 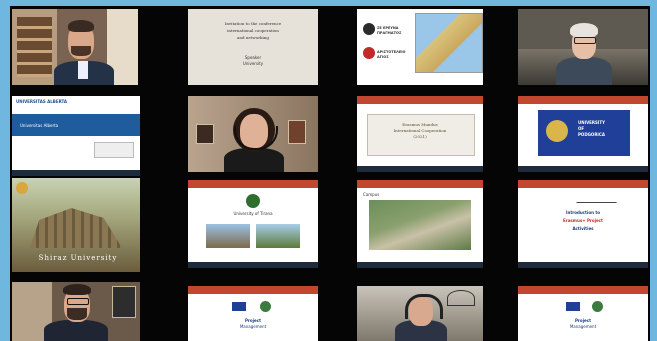 What do you see at coordinates (253, 201) in the screenshot?
I see `university-logo-icon` at bounding box center [253, 201].